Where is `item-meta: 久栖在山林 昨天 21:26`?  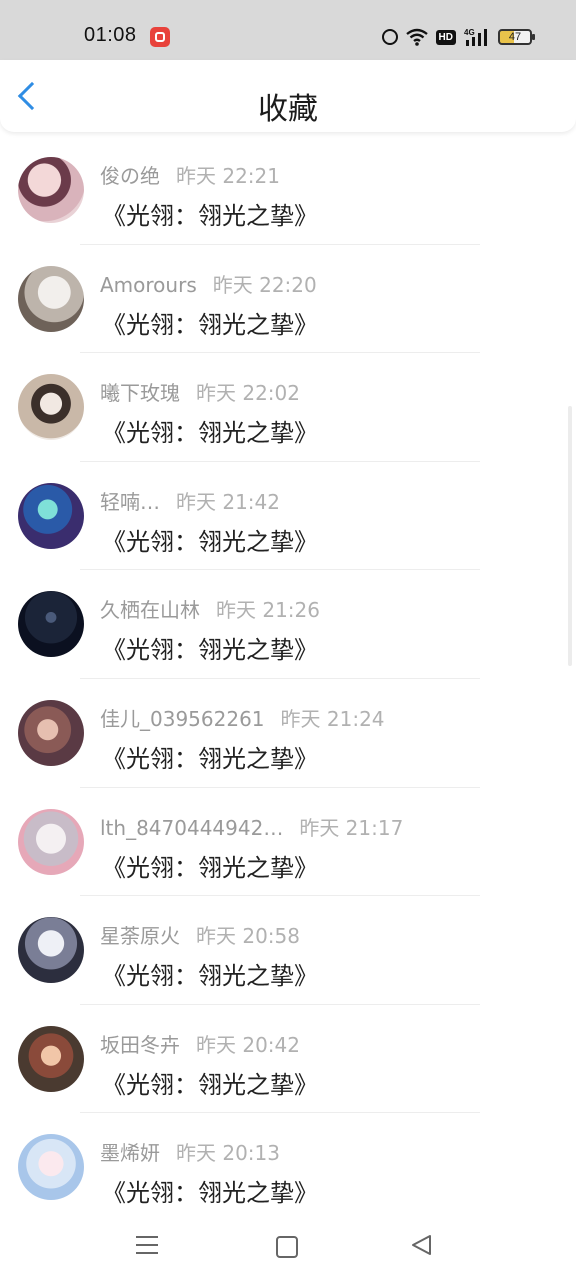 item-meta: 久栖在山林 昨天 21:26 is located at coordinates (210, 608).